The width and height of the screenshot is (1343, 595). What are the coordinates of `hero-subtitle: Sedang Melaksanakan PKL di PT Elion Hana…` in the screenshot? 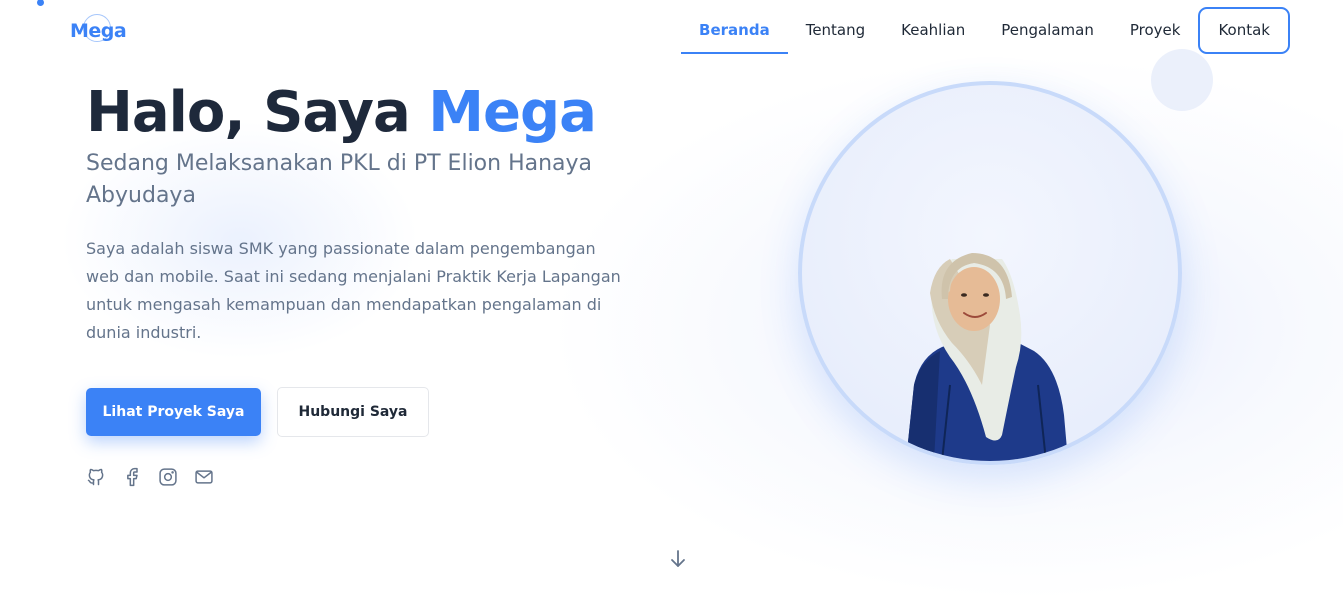 It's located at (339, 179).